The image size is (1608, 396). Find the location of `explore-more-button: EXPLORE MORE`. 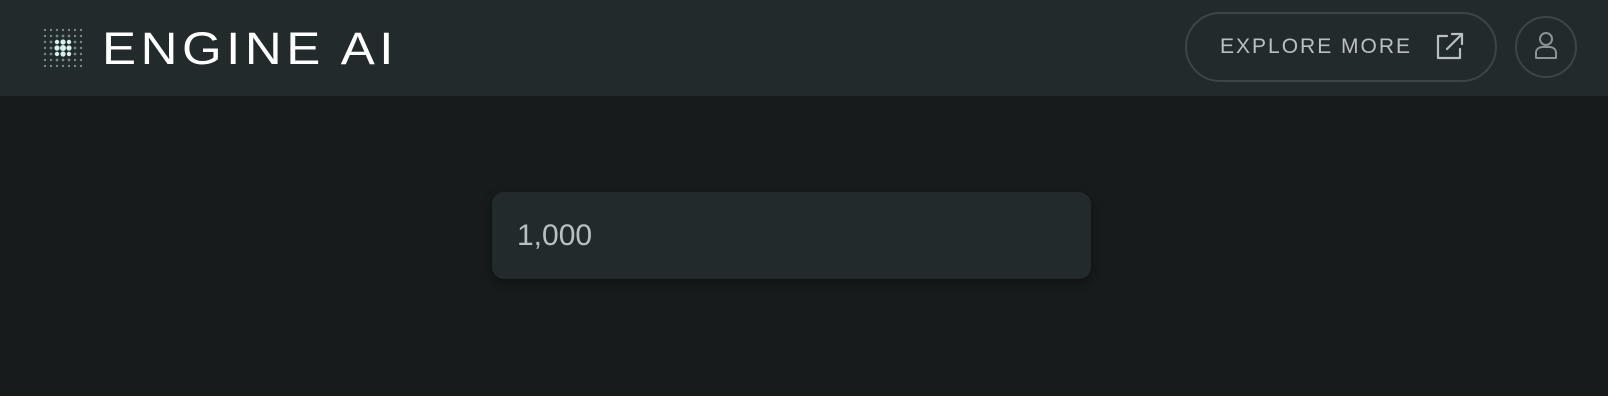

explore-more-button: EXPLORE MORE is located at coordinates (1341, 47).